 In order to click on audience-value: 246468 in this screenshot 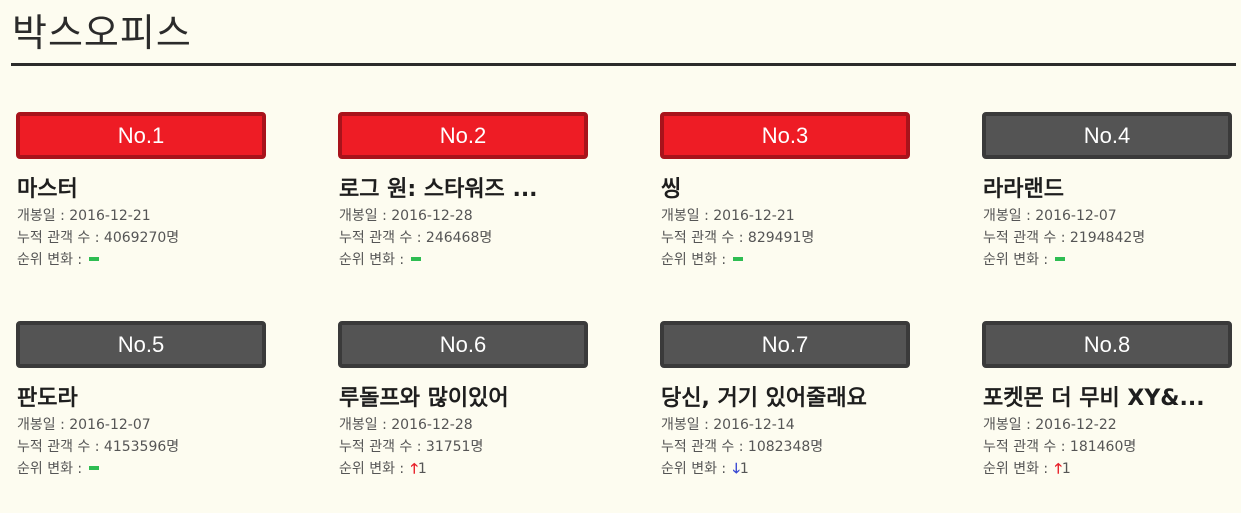, I will do `click(452, 238)`.